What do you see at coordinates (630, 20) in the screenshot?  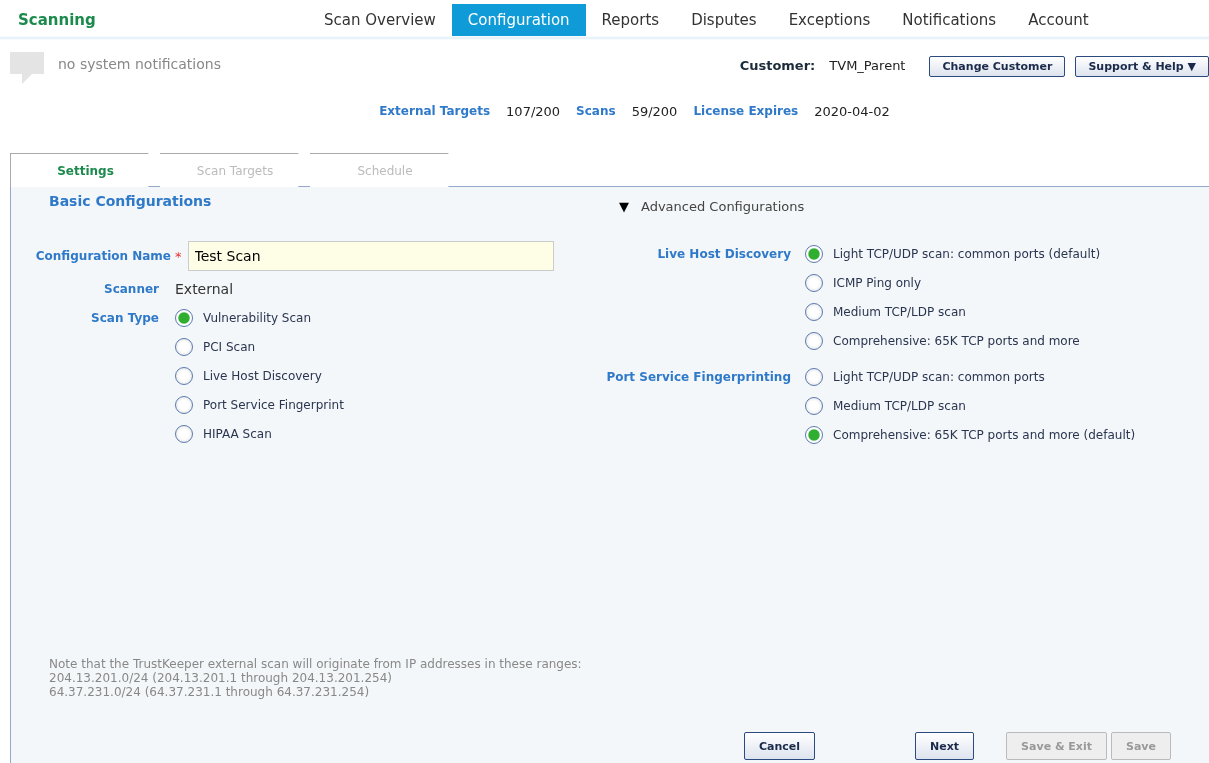 I see `nav-tab: Reports` at bounding box center [630, 20].